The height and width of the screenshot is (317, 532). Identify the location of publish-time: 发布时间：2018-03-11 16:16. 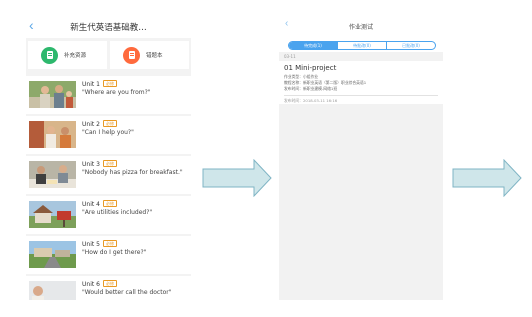
(311, 100).